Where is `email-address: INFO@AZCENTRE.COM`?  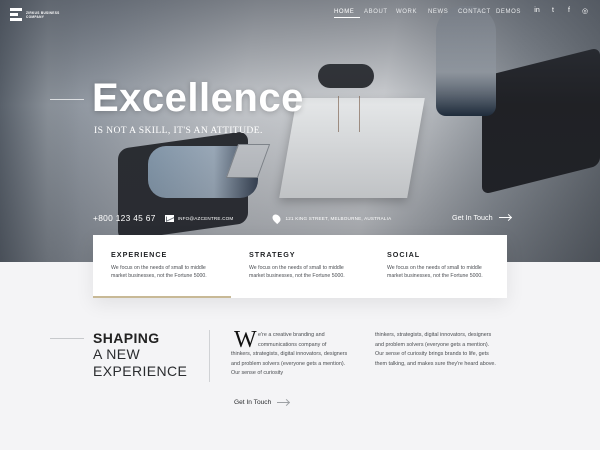 email-address: INFO@AZCENTRE.COM is located at coordinates (206, 218).